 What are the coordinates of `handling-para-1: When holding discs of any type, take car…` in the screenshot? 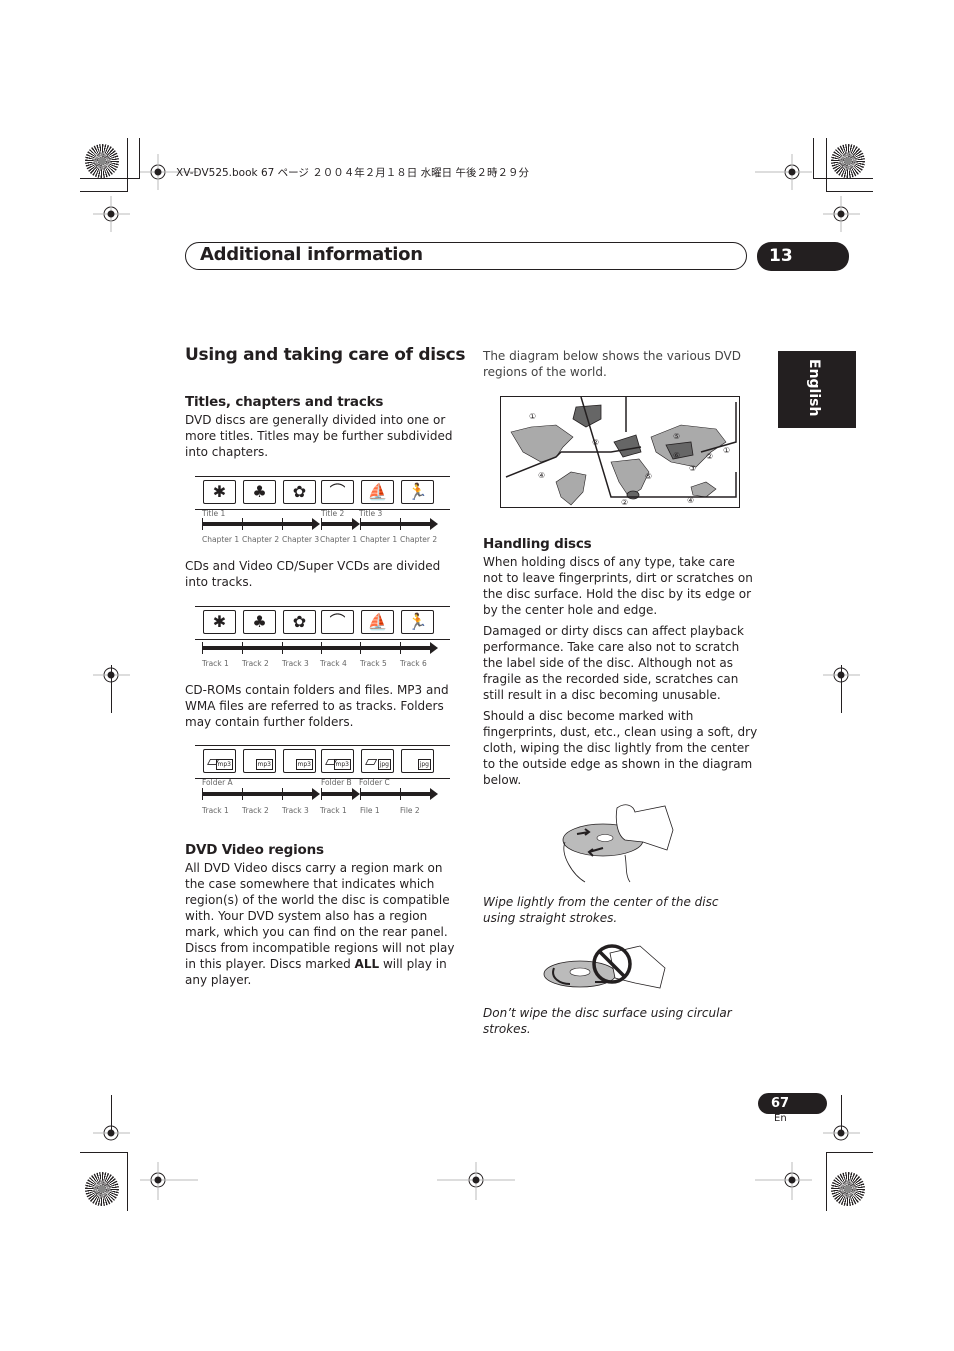 It's located at (618, 586).